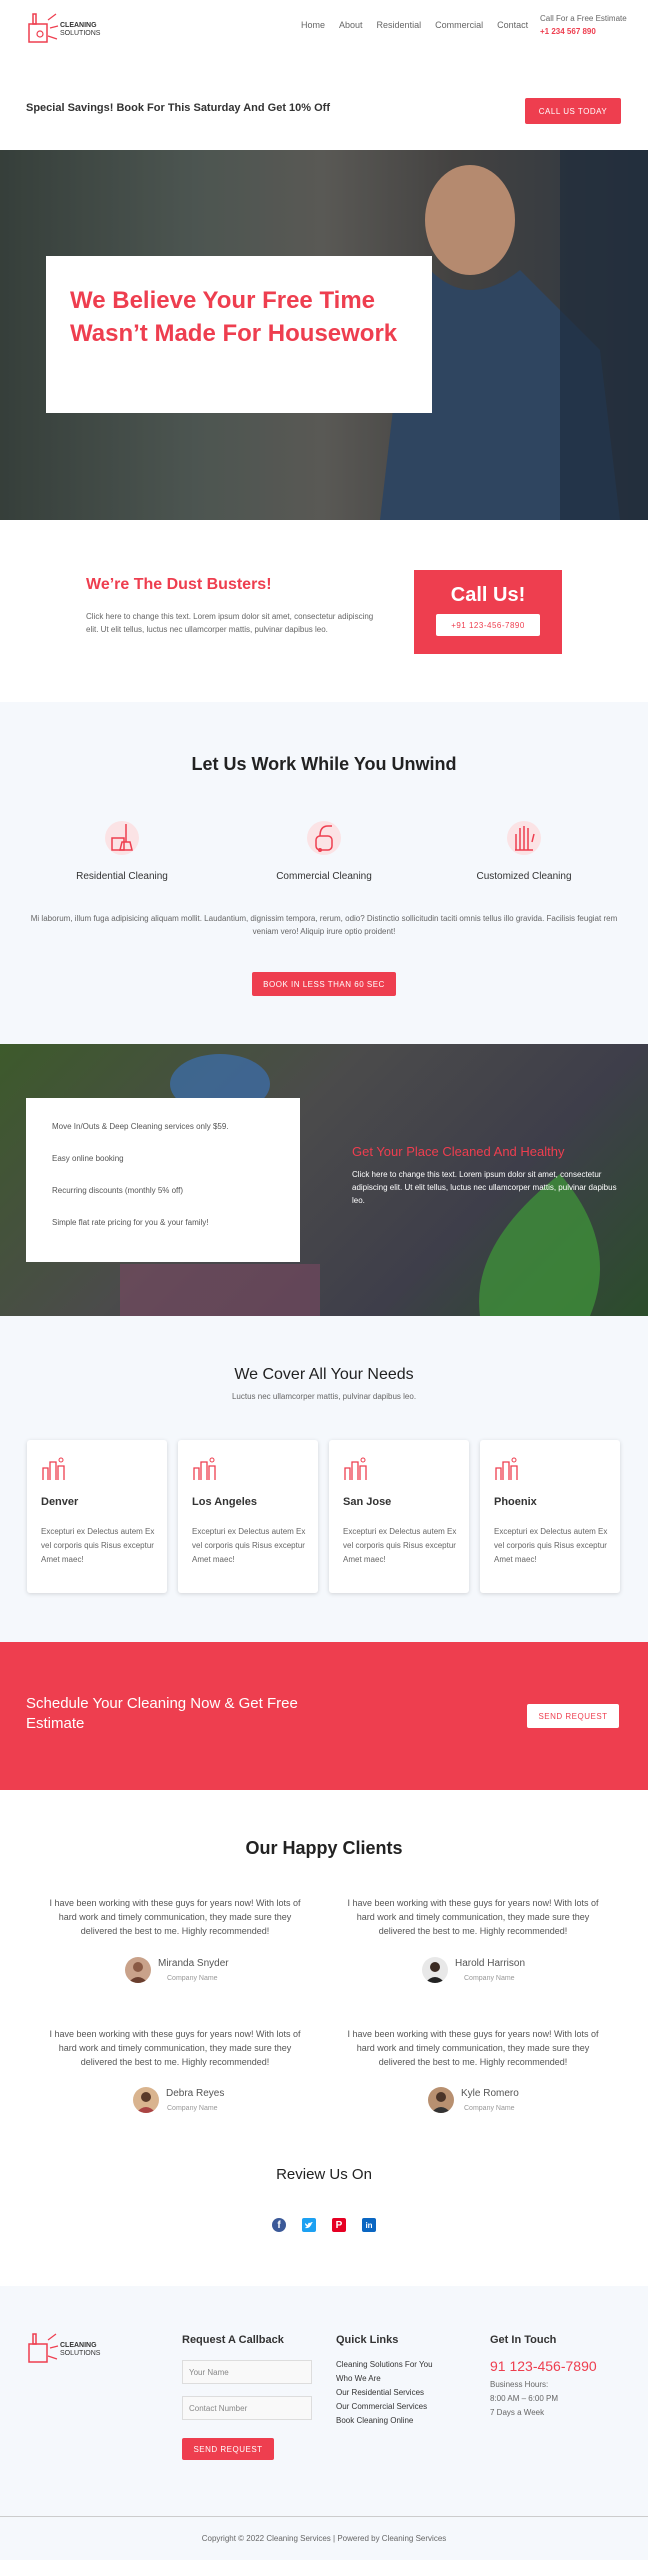 The image size is (648, 2560). Describe the element at coordinates (324, 2516) in the screenshot. I see `footer-divider` at that location.